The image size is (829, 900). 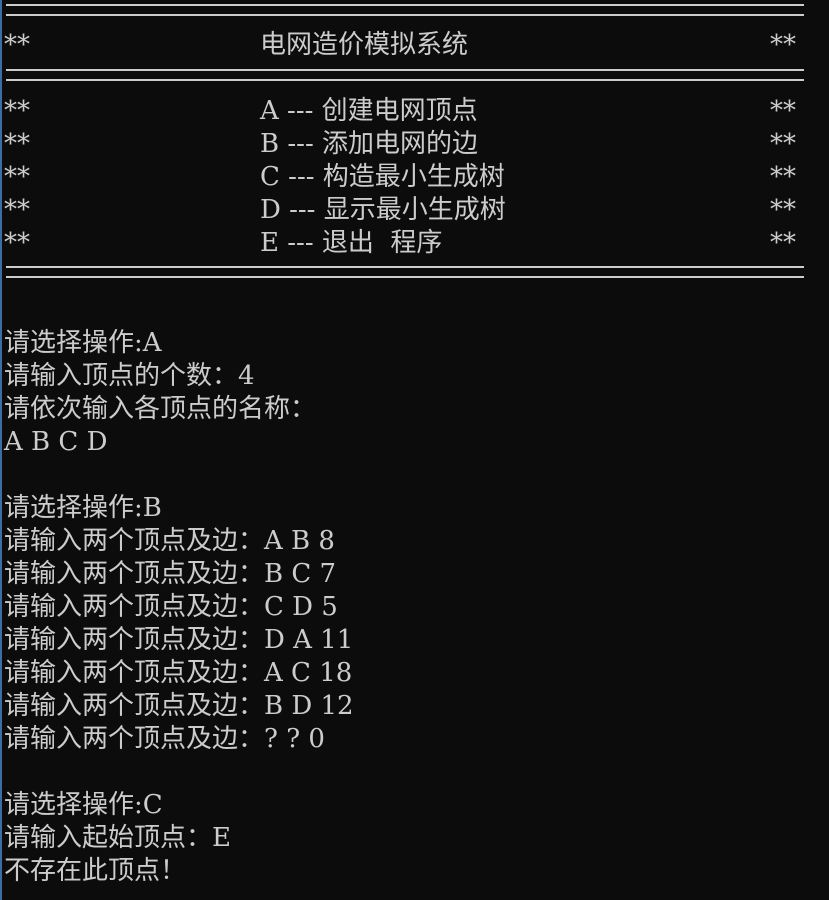 I want to click on output-line: 请输入顶点的个数：4, so click(x=129, y=376).